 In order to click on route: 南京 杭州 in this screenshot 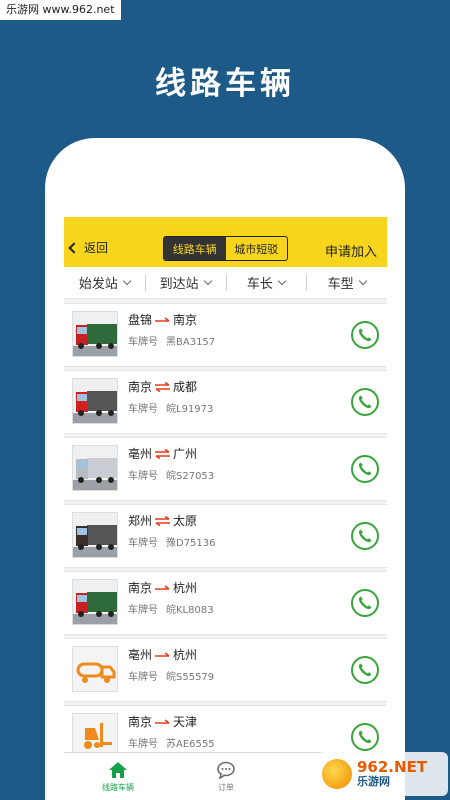, I will do `click(162, 587)`.